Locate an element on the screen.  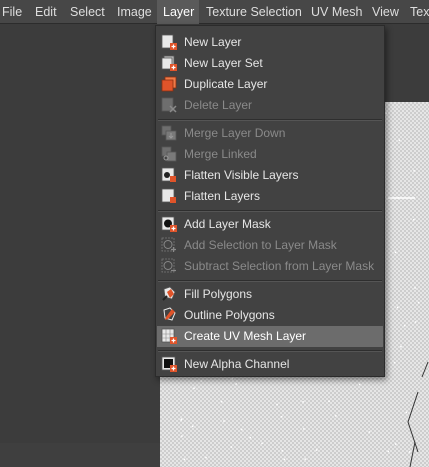
menu-item-new-layer-set: New Layer Set is located at coordinates (270, 63).